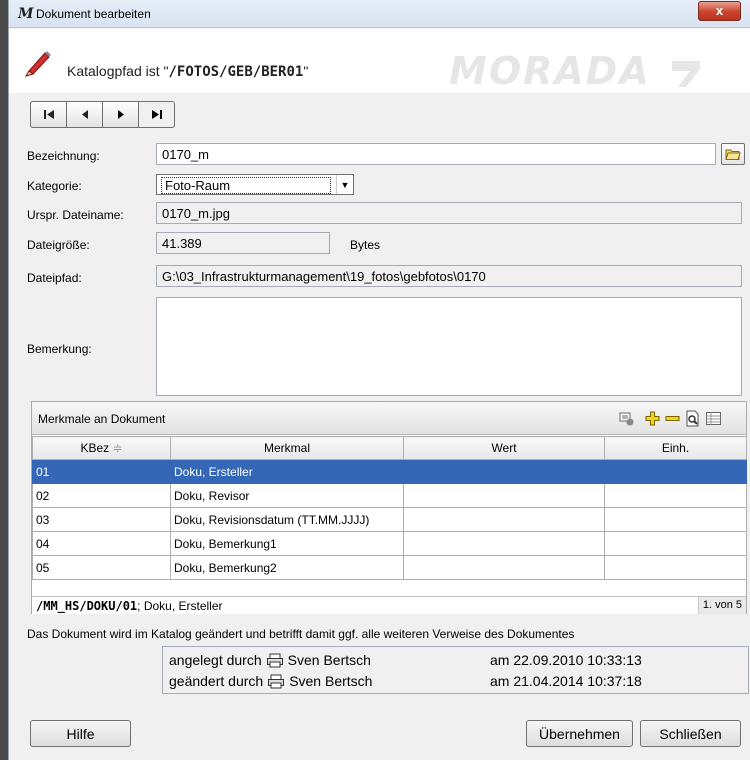  What do you see at coordinates (236, 72) in the screenshot?
I see `catalog-path-value: /FOTOS/GEB/BER01` at bounding box center [236, 72].